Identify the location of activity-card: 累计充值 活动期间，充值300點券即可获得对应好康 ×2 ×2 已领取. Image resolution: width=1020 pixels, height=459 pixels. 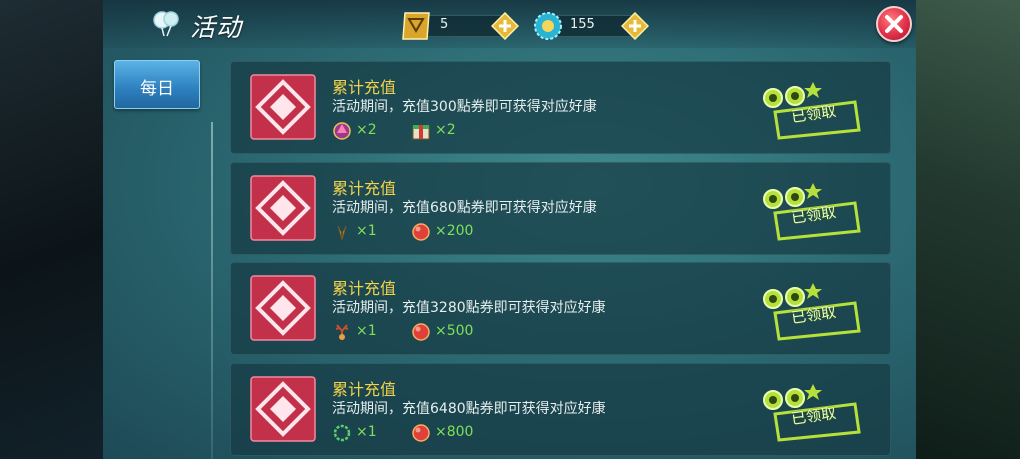
(560, 107).